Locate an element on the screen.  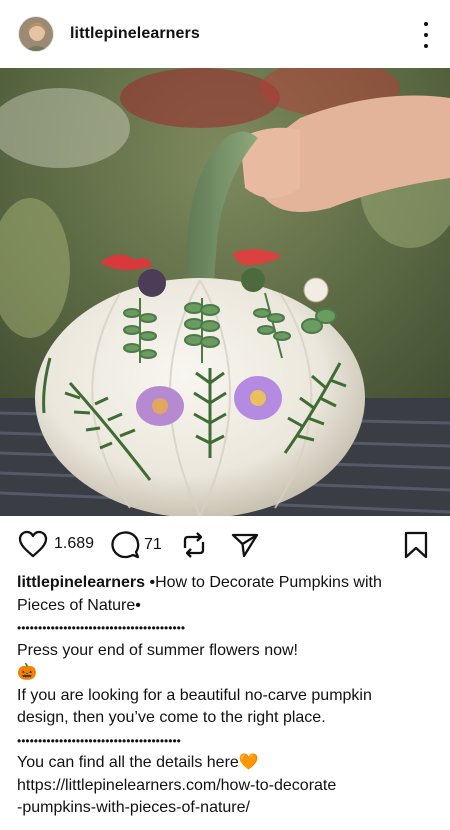
share-button is located at coordinates (245, 545).